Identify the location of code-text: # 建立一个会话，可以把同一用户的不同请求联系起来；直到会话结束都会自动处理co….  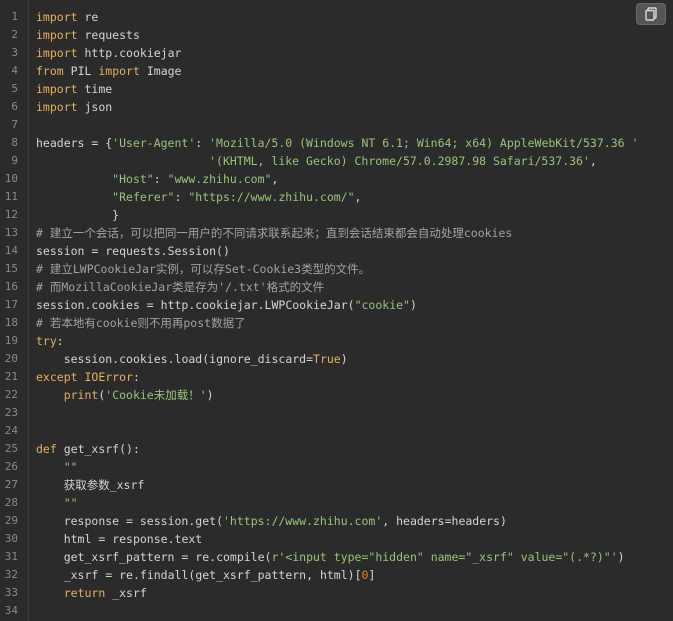
(274, 233).